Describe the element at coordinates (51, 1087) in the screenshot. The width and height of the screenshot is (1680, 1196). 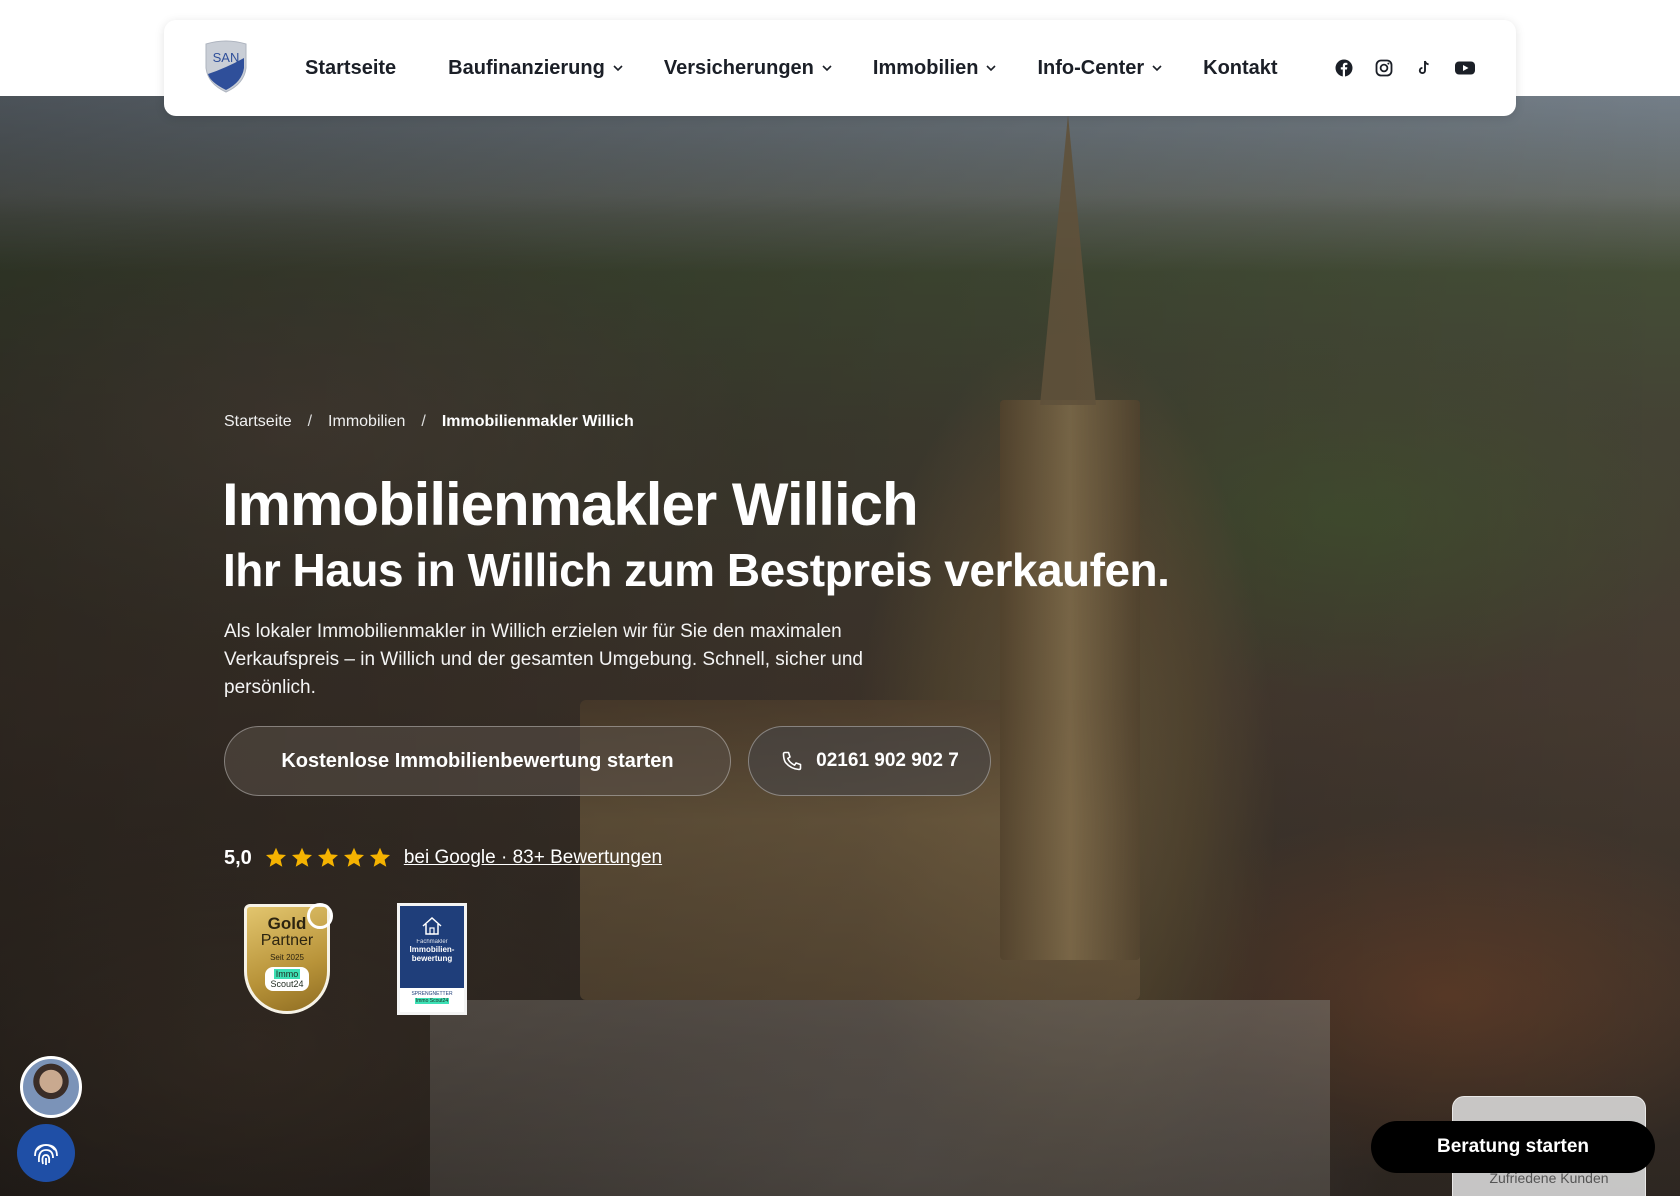
I see `assistant-avatar` at that location.